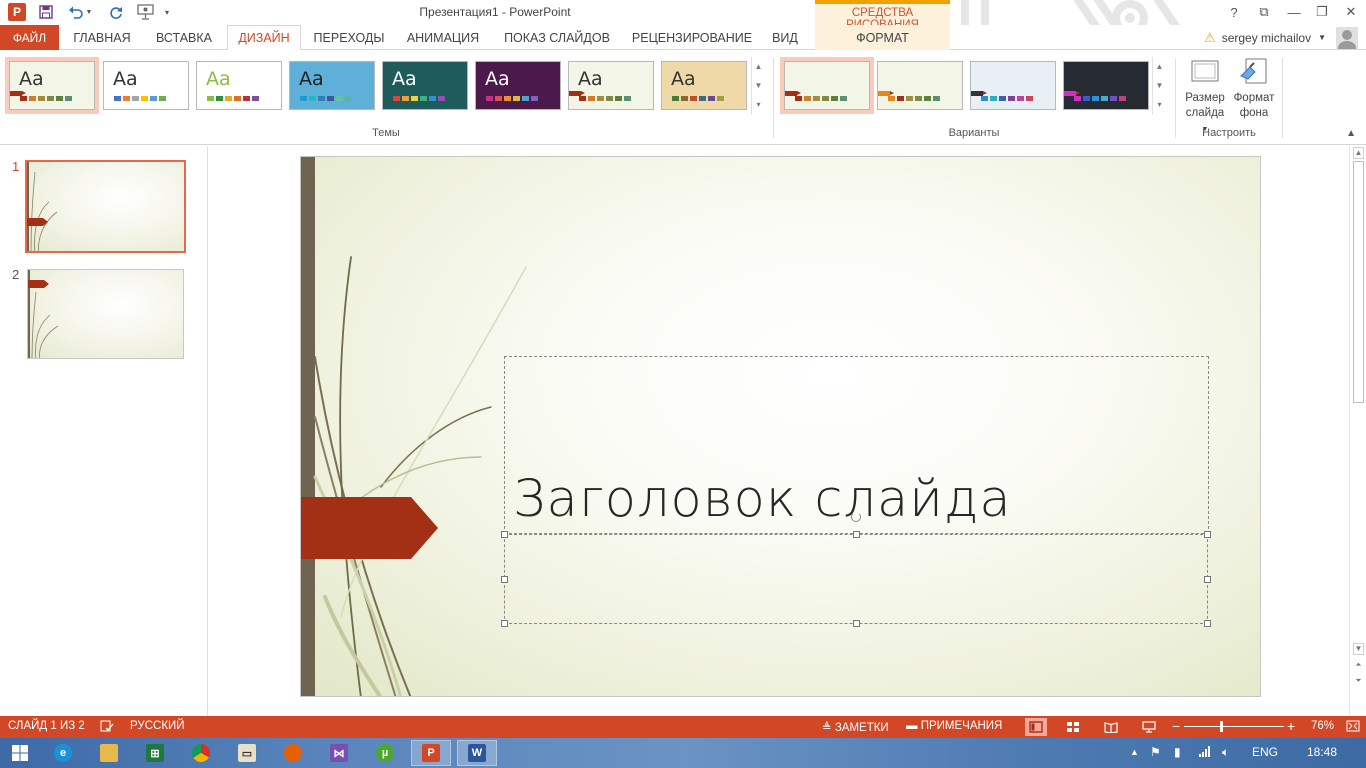  Describe the element at coordinates (349, 37) in the screenshot. I see `tab-transitions: ПЕРЕХОДЫ` at that location.